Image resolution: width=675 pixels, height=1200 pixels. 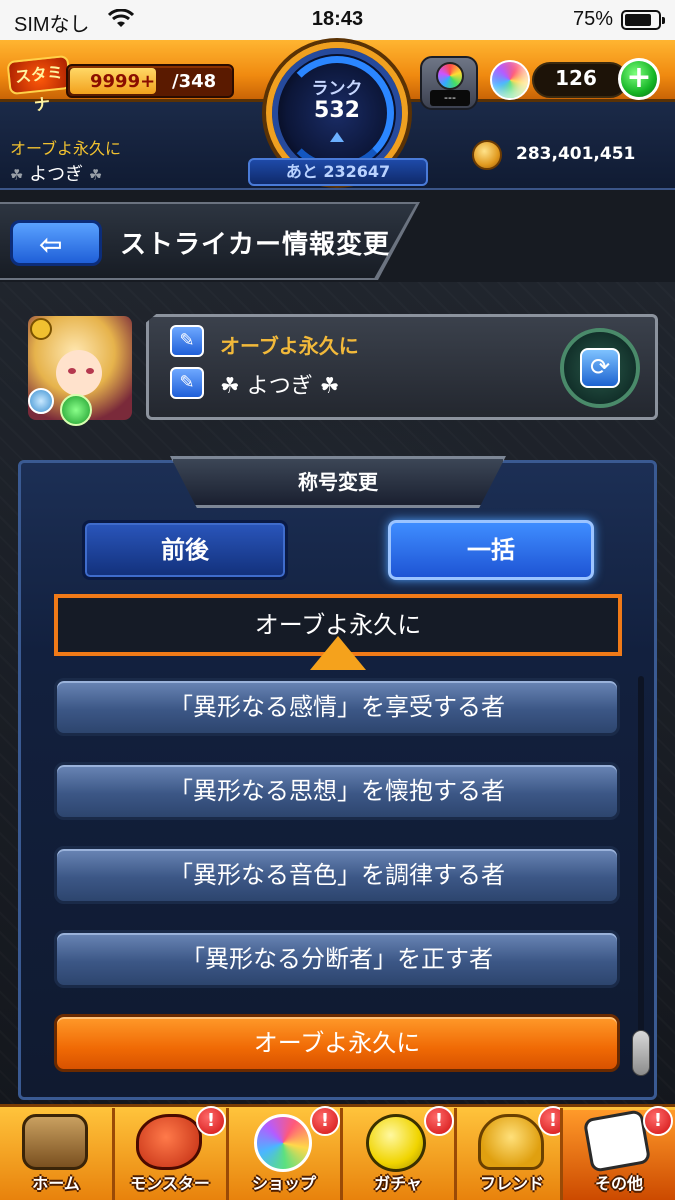 What do you see at coordinates (337, 89) in the screenshot?
I see `rank-label: ランク` at bounding box center [337, 89].